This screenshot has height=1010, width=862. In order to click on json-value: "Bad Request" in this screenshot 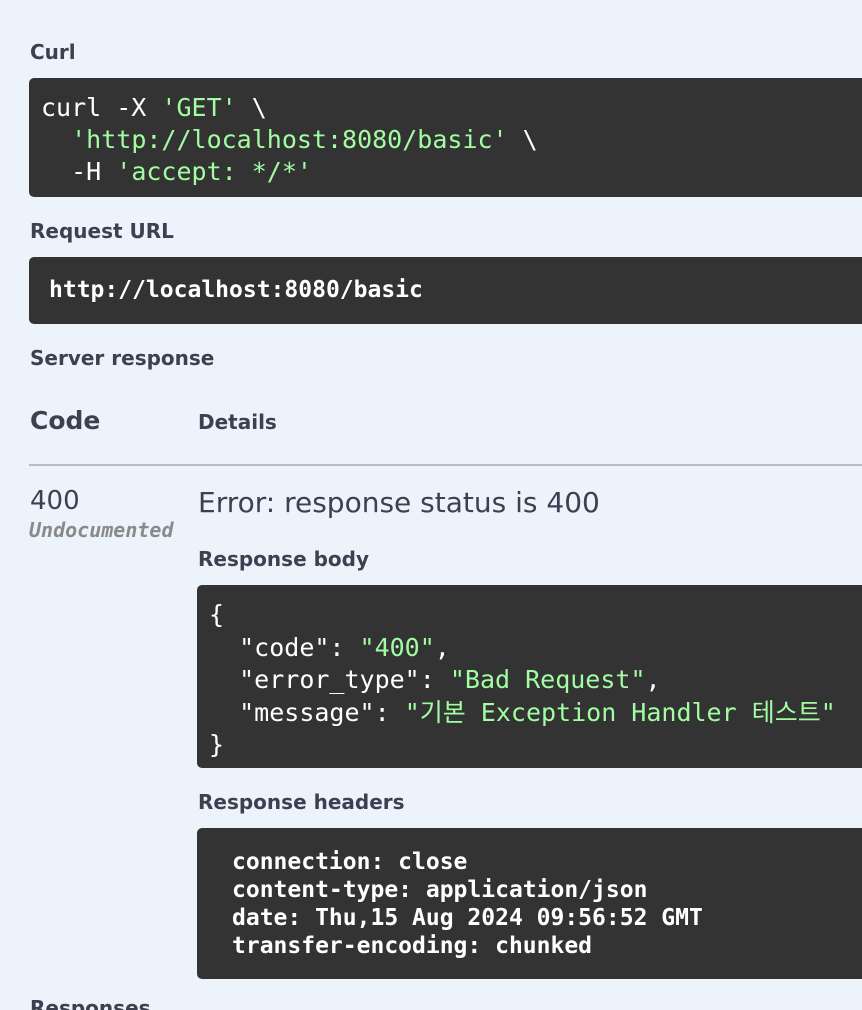, I will do `click(547, 679)`.